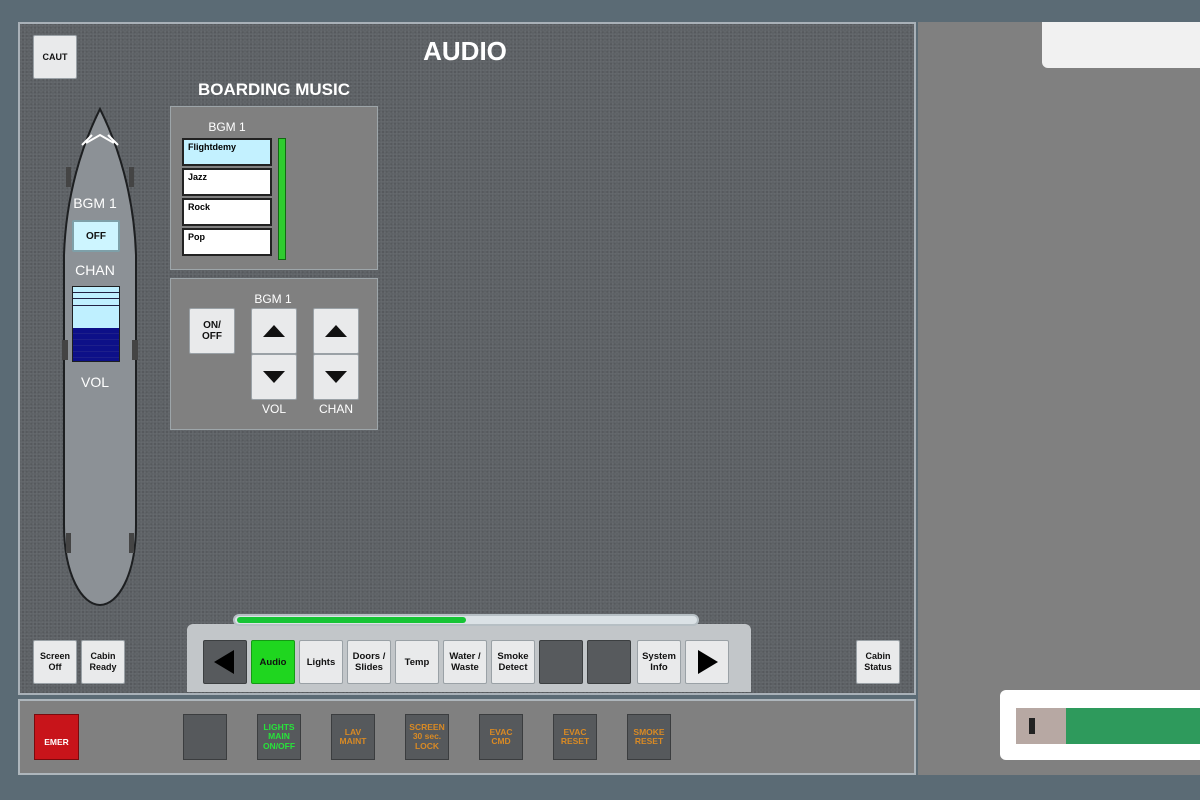 The image size is (1200, 800). I want to click on song-item: Rock, so click(227, 212).